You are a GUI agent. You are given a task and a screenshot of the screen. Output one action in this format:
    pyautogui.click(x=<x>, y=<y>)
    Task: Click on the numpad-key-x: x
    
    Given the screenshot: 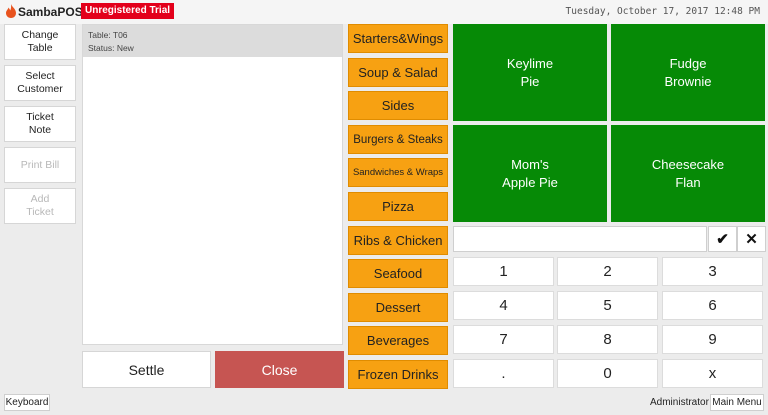 What is the action you would take?
    pyautogui.click(x=712, y=373)
    